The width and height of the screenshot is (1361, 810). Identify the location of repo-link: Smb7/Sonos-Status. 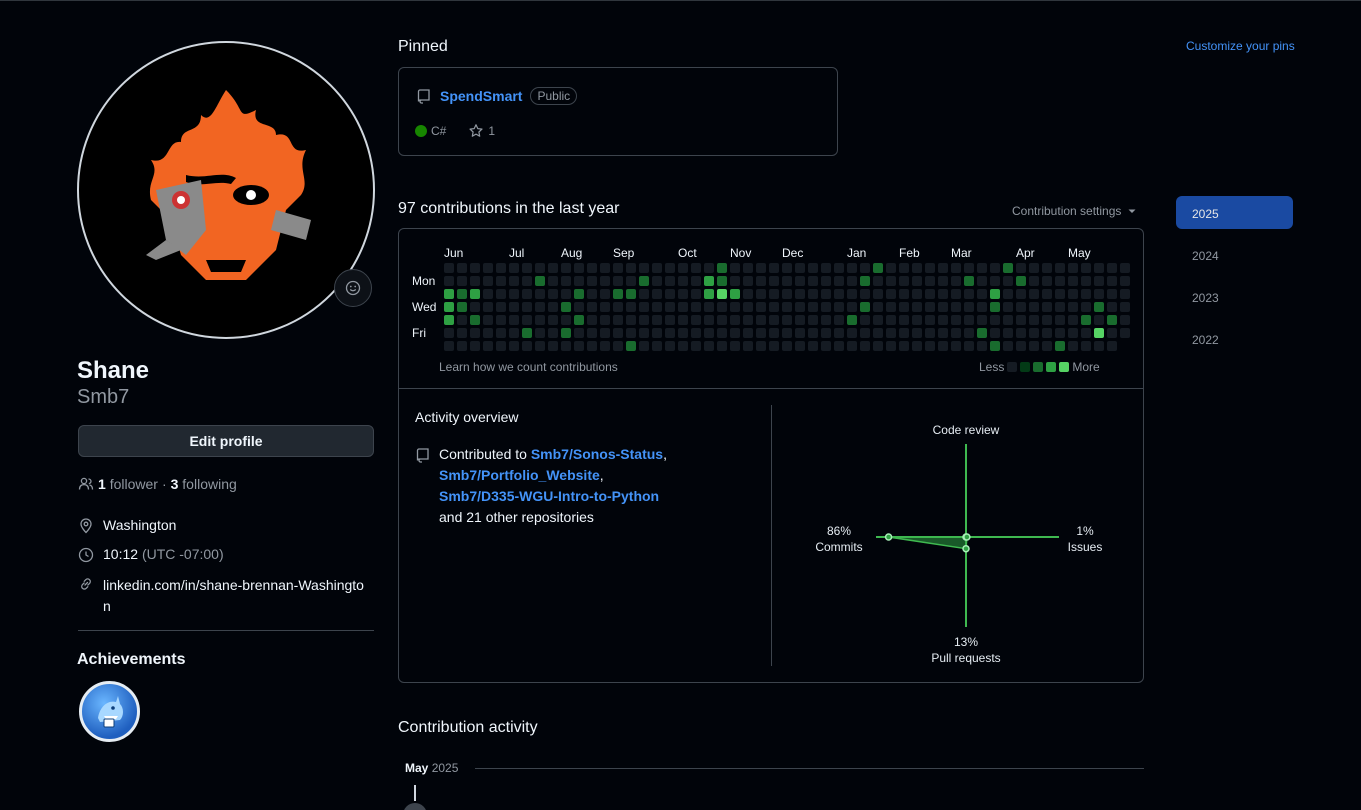
(597, 454).